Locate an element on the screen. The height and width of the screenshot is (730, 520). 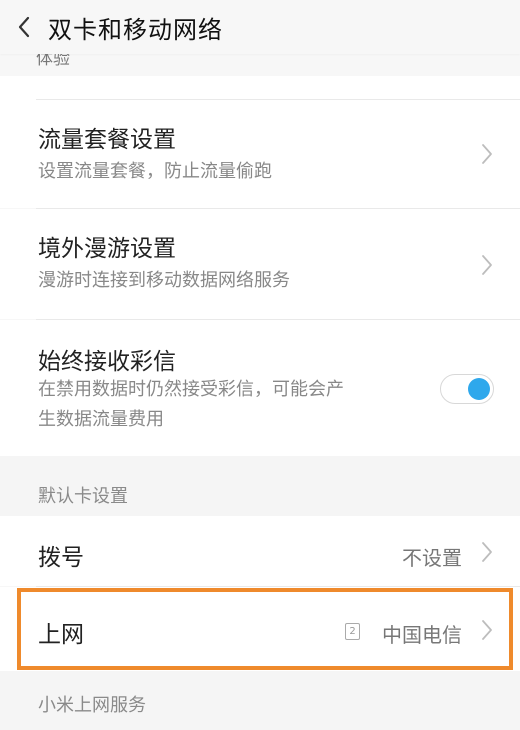
roaming-subtitle: 漫游时连接到移动数据网络服务 is located at coordinates (164, 280).